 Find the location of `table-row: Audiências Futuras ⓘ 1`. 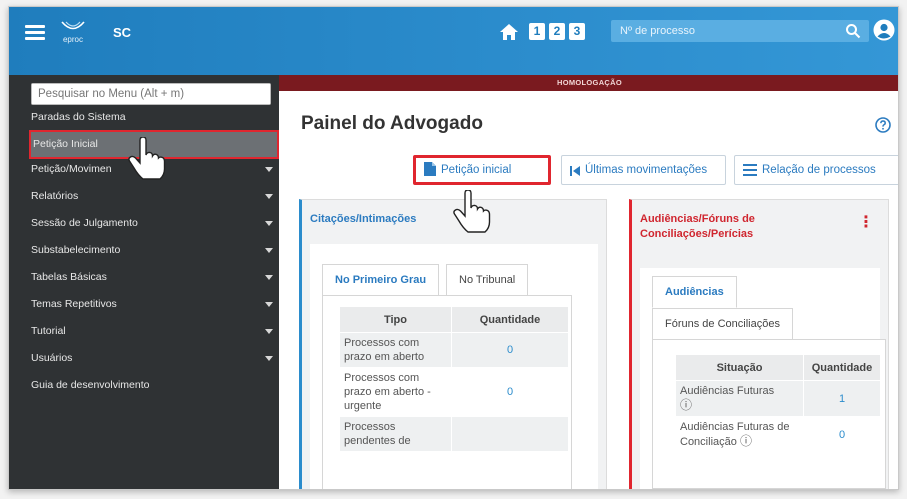

table-row: Audiências Futuras ⓘ 1 is located at coordinates (778, 398).